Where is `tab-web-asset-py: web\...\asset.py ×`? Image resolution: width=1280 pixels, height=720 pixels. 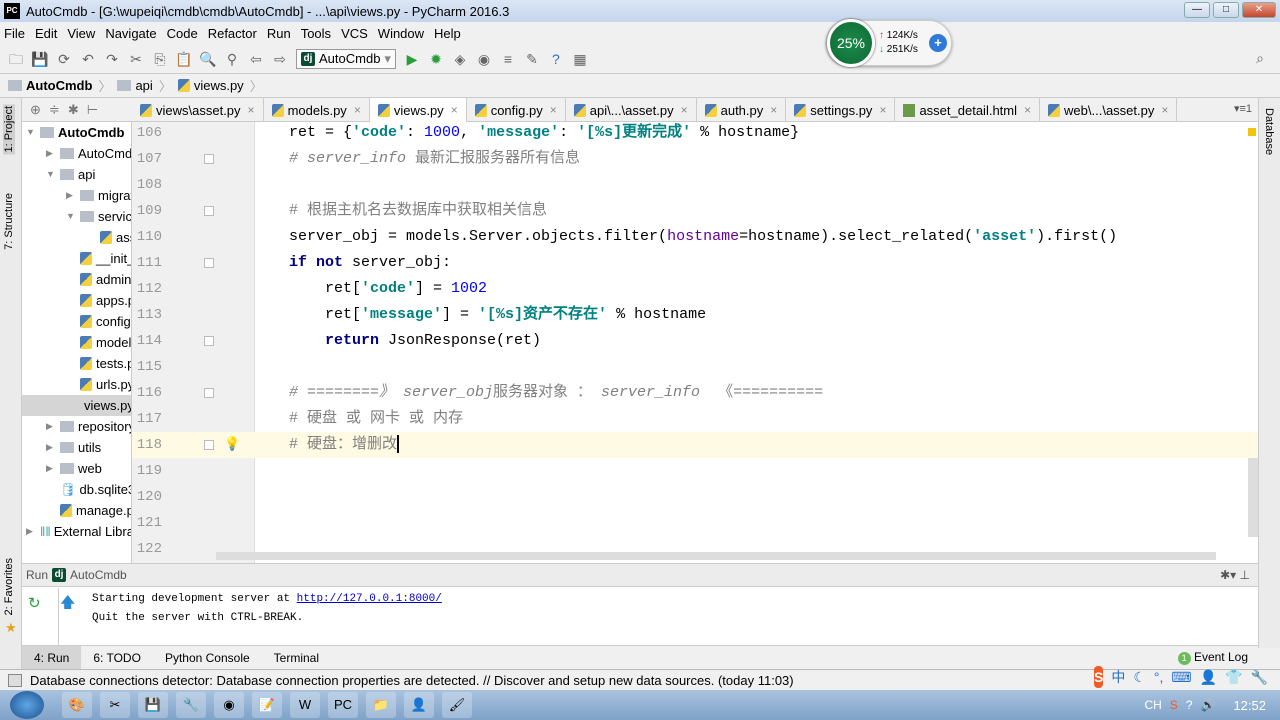 tab-web-asset-py: web\...\asset.py × is located at coordinates (1109, 110).